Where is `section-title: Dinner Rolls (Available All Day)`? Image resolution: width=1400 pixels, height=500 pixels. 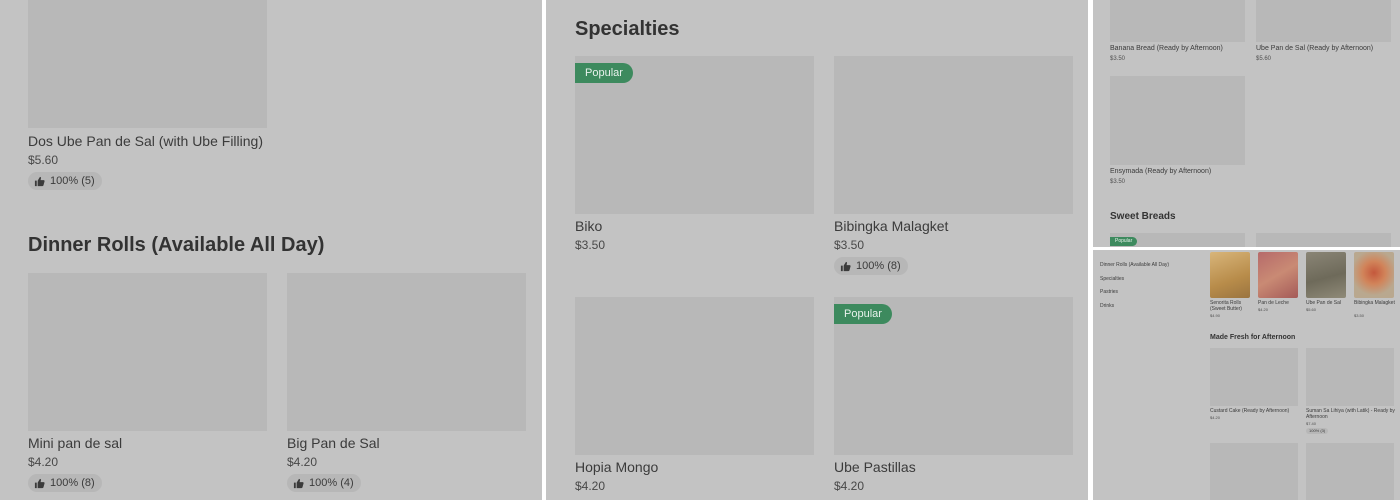
section-title: Dinner Rolls (Available All Day) is located at coordinates (176, 245).